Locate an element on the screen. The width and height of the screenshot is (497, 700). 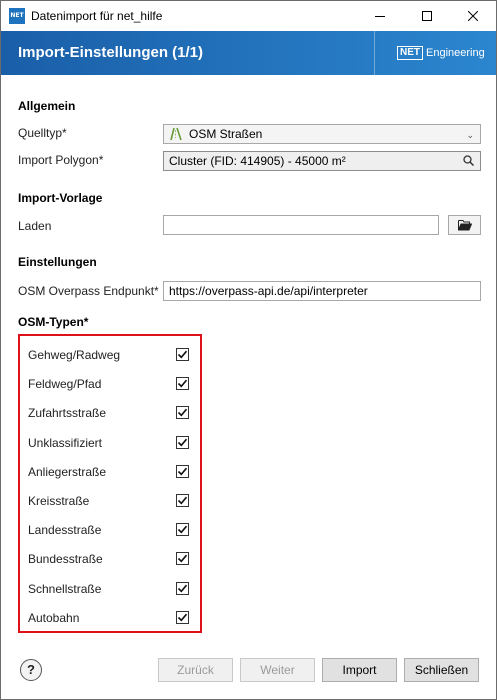
search-icon is located at coordinates (468, 160).